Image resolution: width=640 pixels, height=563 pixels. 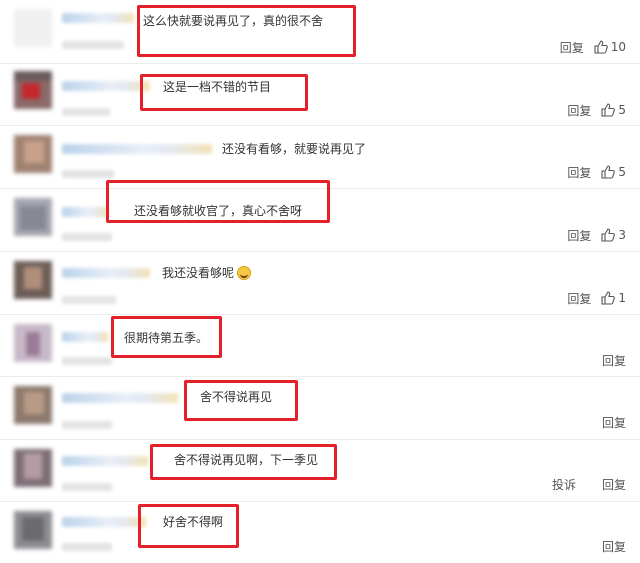 I want to click on like-count: 3, so click(x=622, y=235).